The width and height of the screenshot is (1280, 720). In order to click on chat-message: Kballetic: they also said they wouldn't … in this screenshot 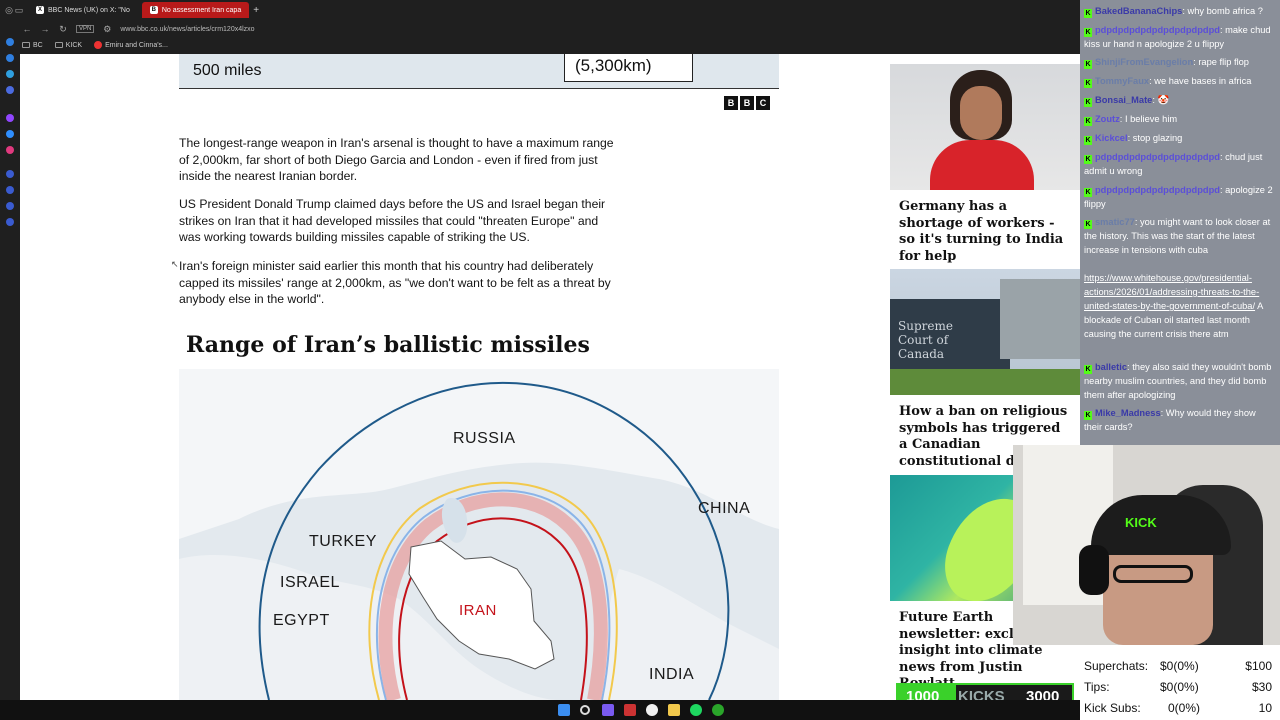, I will do `click(1178, 381)`.